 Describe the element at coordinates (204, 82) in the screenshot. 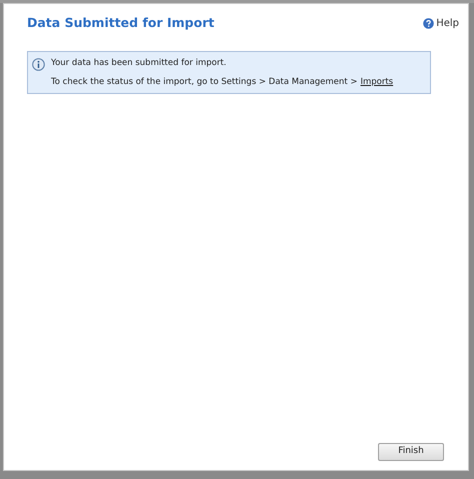

I see `navigation-hint: To check the status of the import, go to Settings > Data Management >` at that location.